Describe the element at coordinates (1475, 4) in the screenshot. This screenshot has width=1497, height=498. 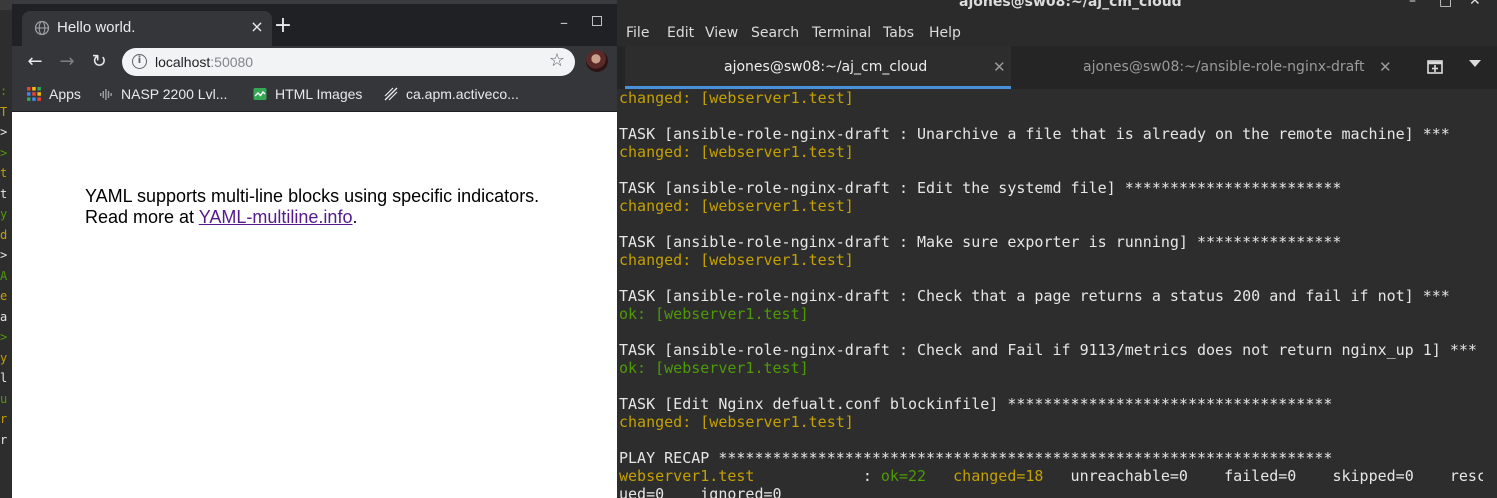
I see `close-icon: ✕` at that location.